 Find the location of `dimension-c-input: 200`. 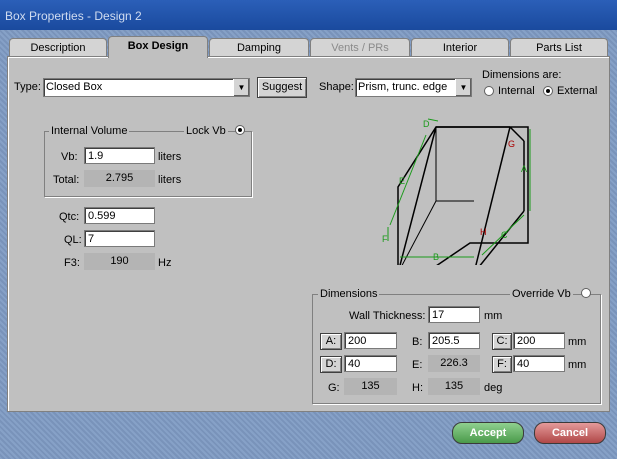

dimension-c-input: 200 is located at coordinates (539, 340).